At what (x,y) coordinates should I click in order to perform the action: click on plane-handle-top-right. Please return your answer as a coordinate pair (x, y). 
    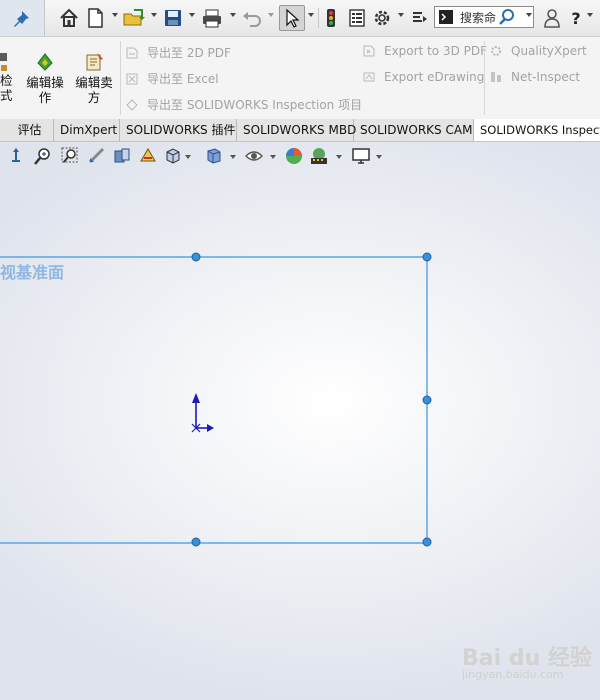
    Looking at the image, I should click on (427, 257).